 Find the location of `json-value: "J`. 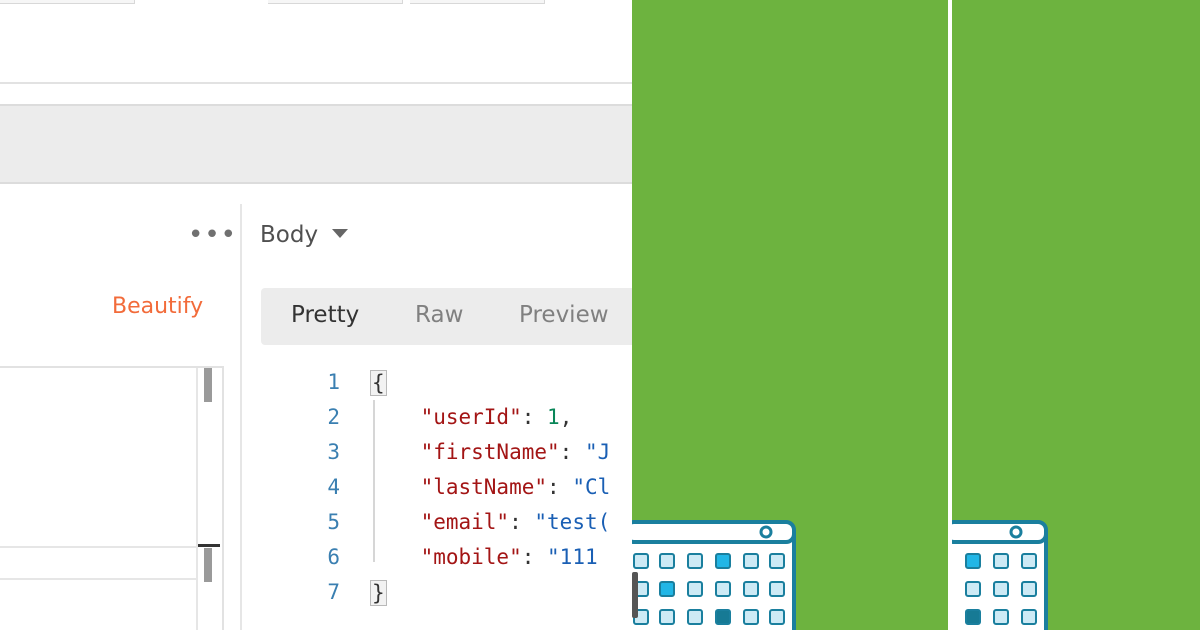

json-value: "J is located at coordinates (597, 452).